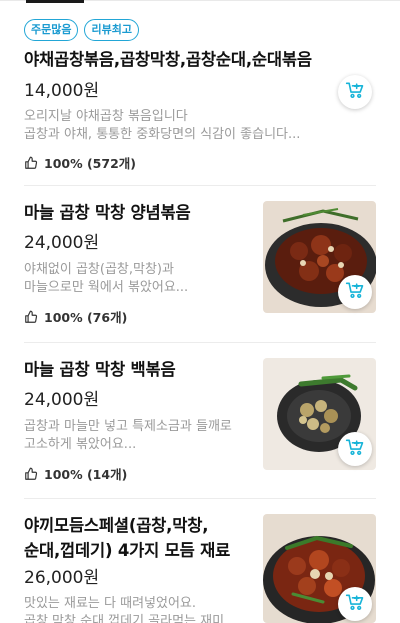 The width and height of the screenshot is (400, 623). Describe the element at coordinates (111, 30) in the screenshot. I see `badge-best-review: 리뷰최고` at that location.